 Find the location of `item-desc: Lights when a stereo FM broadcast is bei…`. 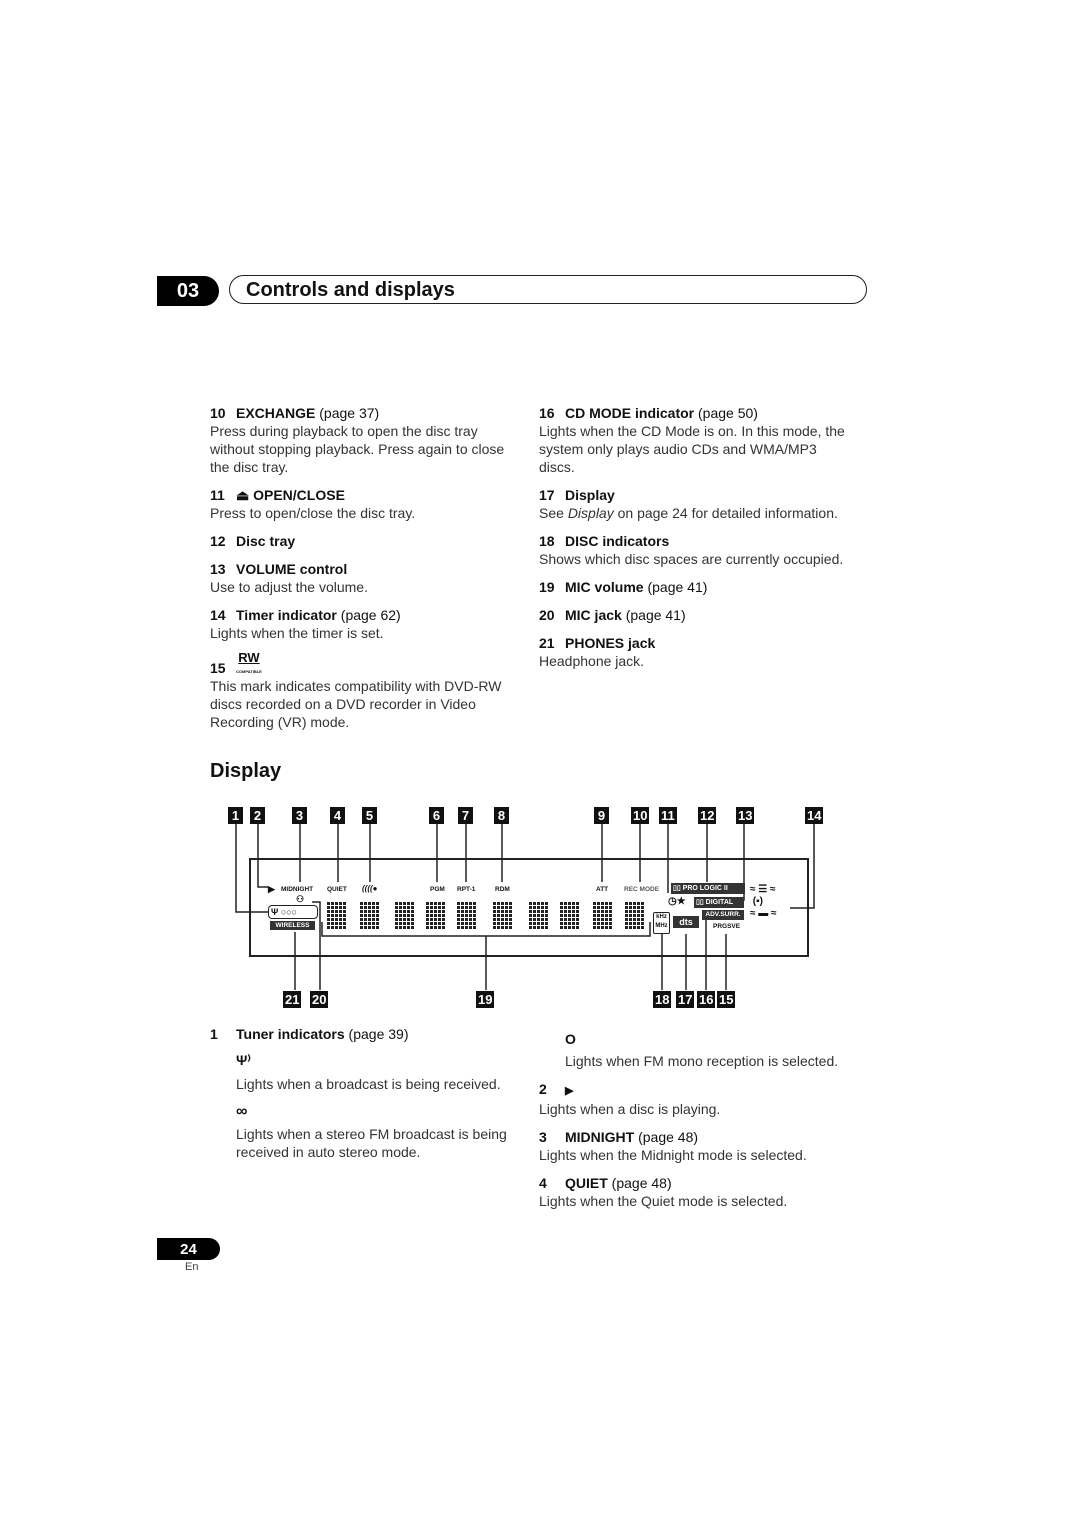

item-desc: Lights when a stereo FM broadcast is bei… is located at coordinates (371, 1143).